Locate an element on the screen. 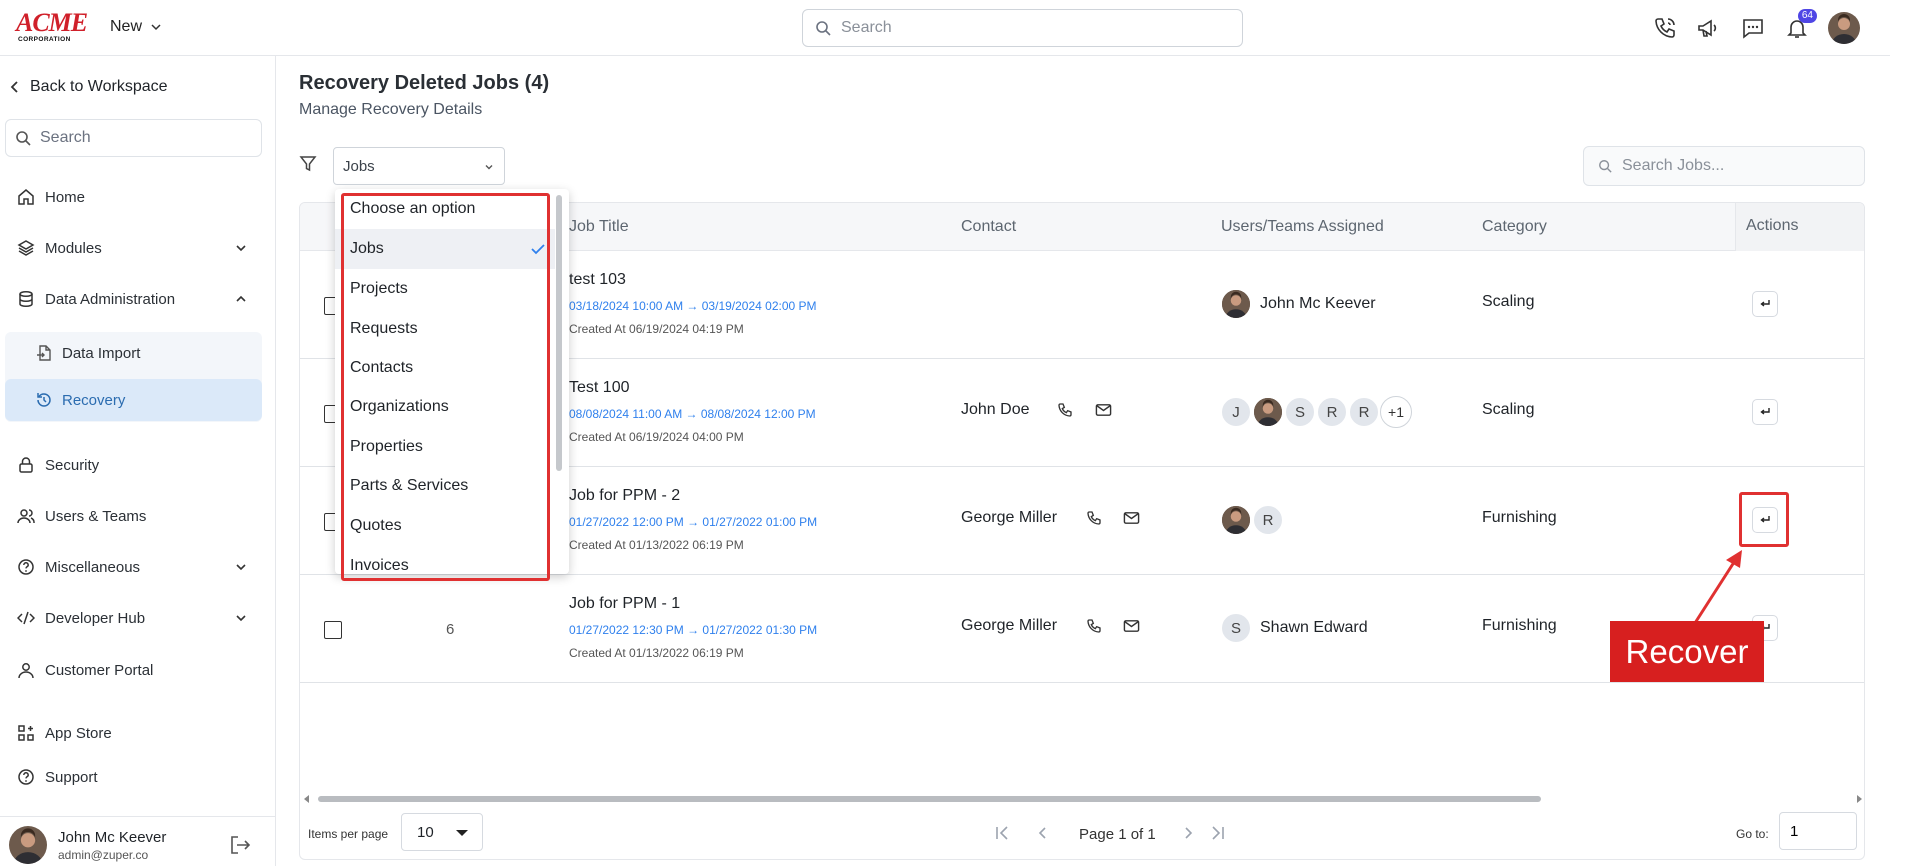 The width and height of the screenshot is (1912, 866). dropdown-option-quotes: Quotes is located at coordinates (445, 526).